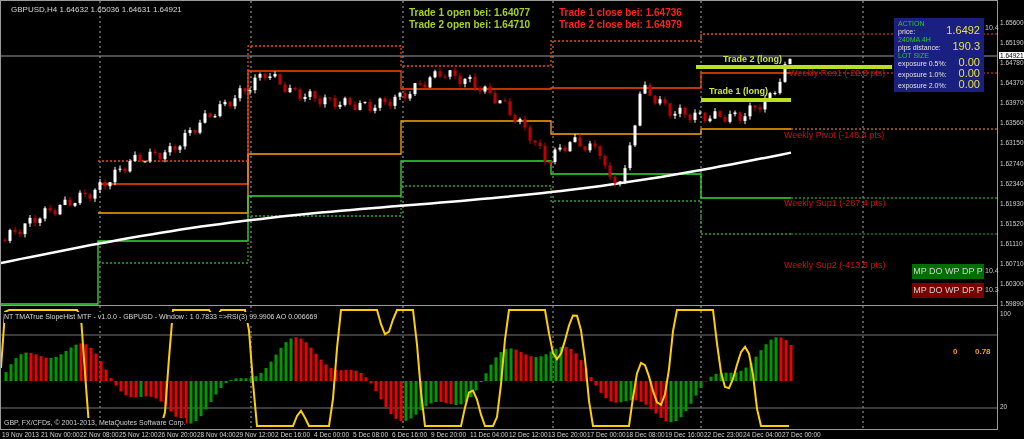  What do you see at coordinates (620, 13) in the screenshot?
I see `trade-note: Trade 1 close bei: 1.64736` at bounding box center [620, 13].